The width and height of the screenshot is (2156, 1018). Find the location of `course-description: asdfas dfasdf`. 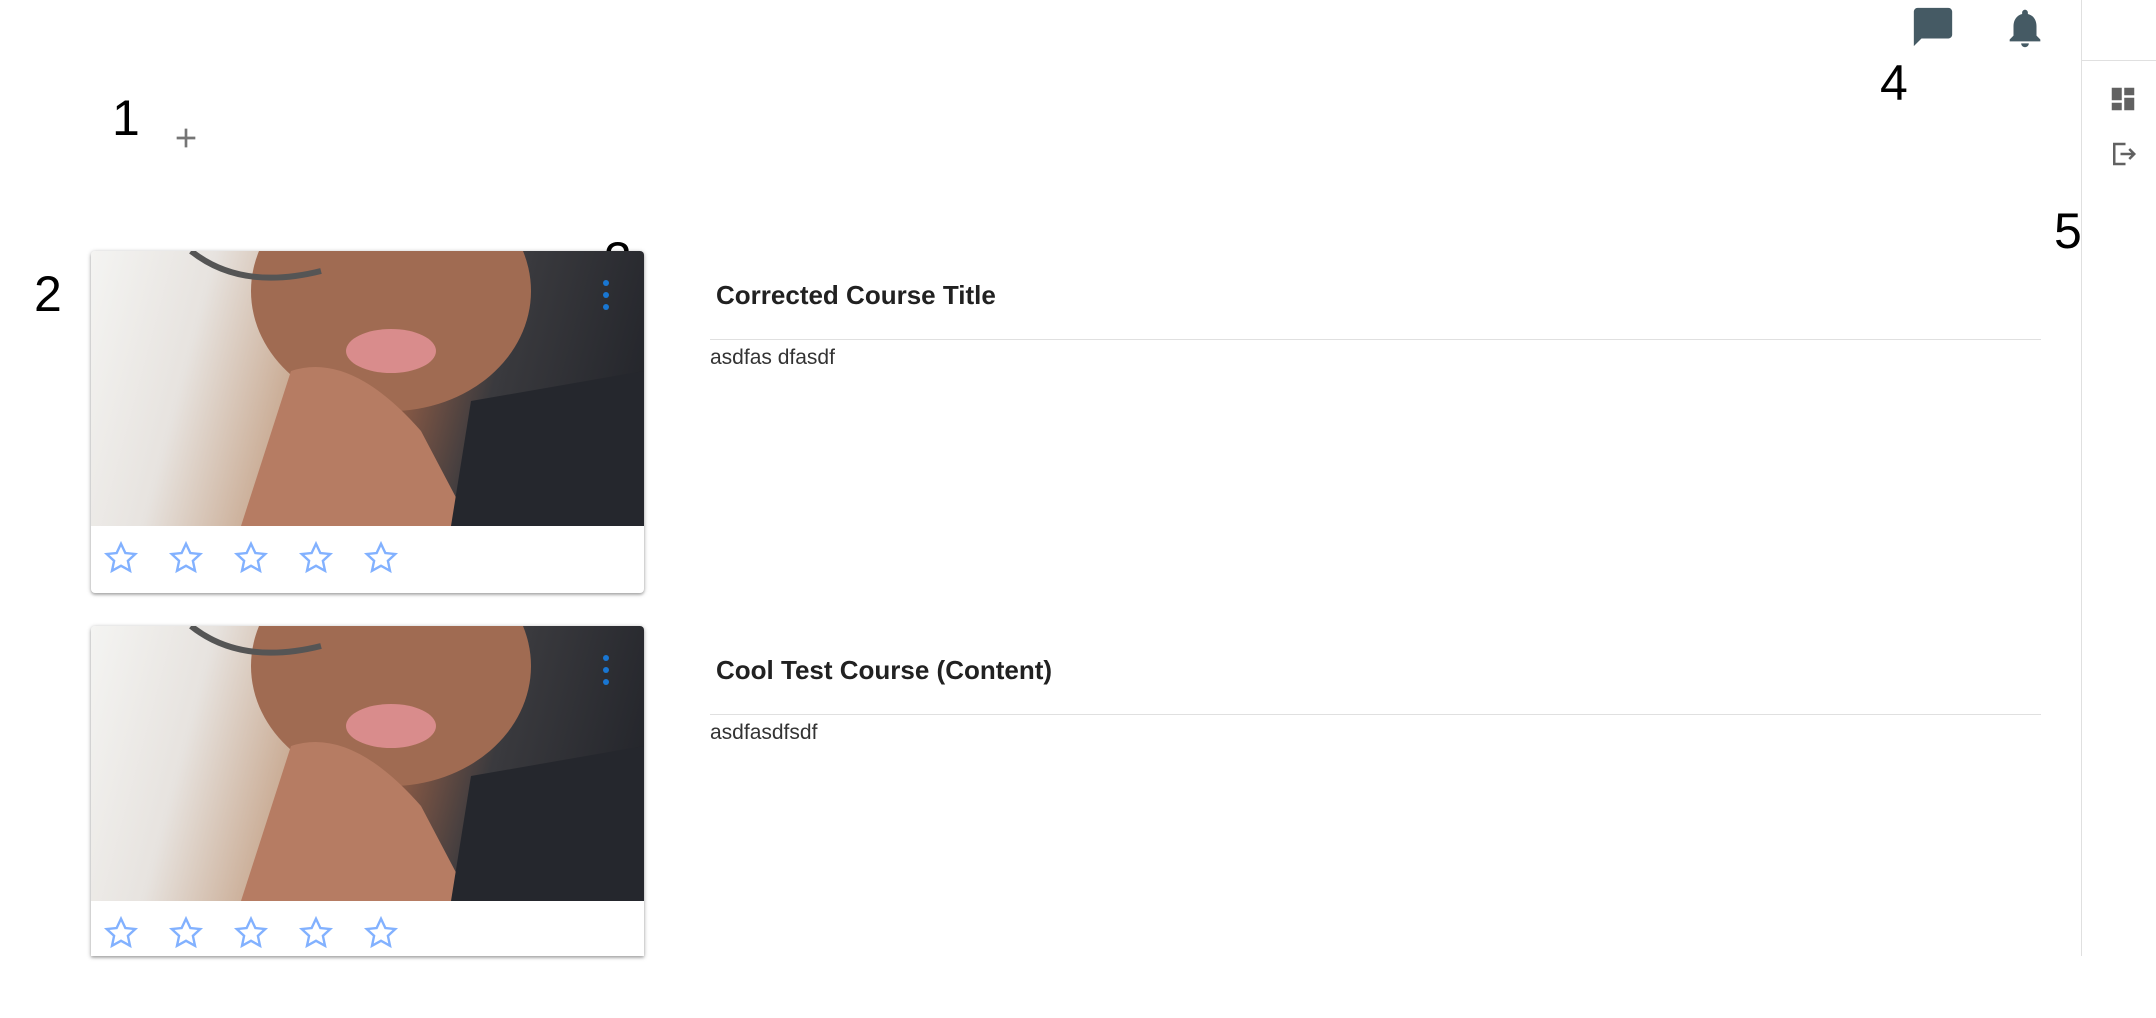

course-description: asdfas dfasdf is located at coordinates (772, 357).